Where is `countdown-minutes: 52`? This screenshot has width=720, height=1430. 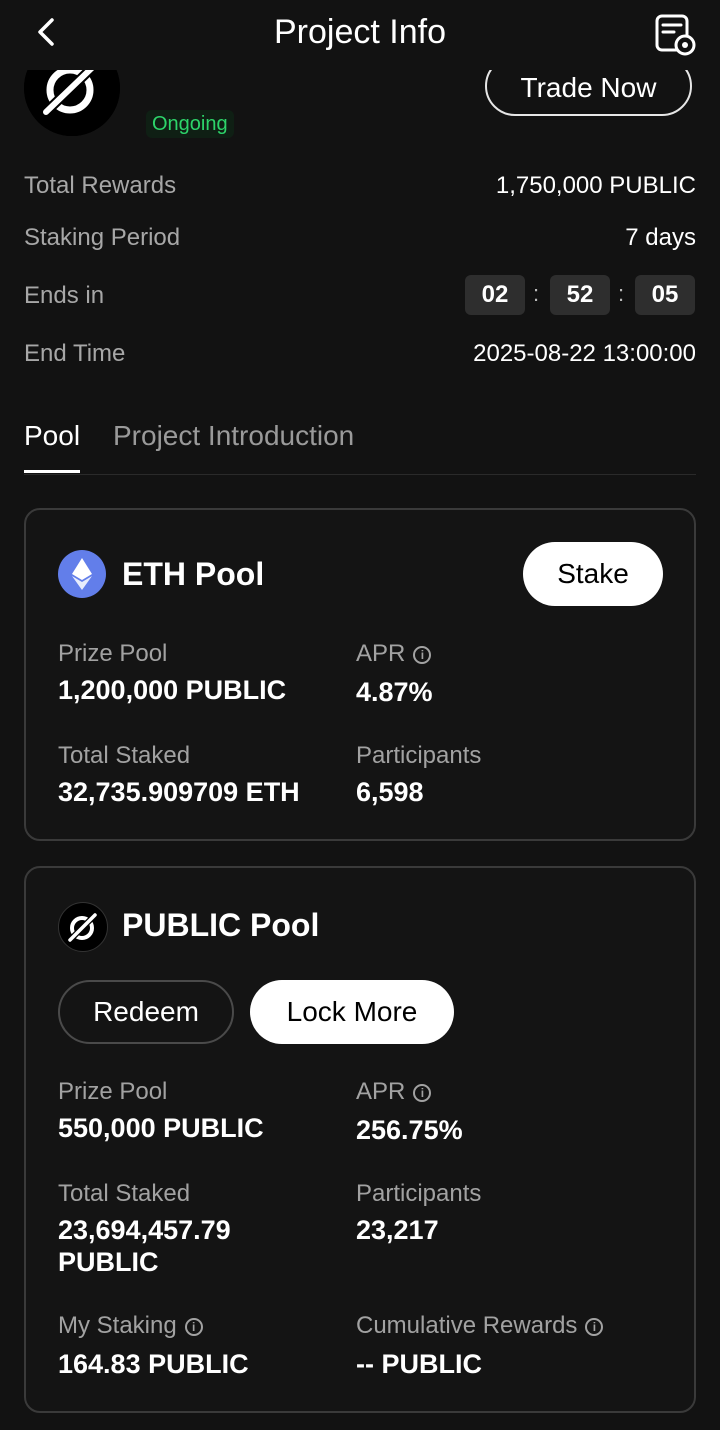
countdown-minutes: 52 is located at coordinates (580, 295).